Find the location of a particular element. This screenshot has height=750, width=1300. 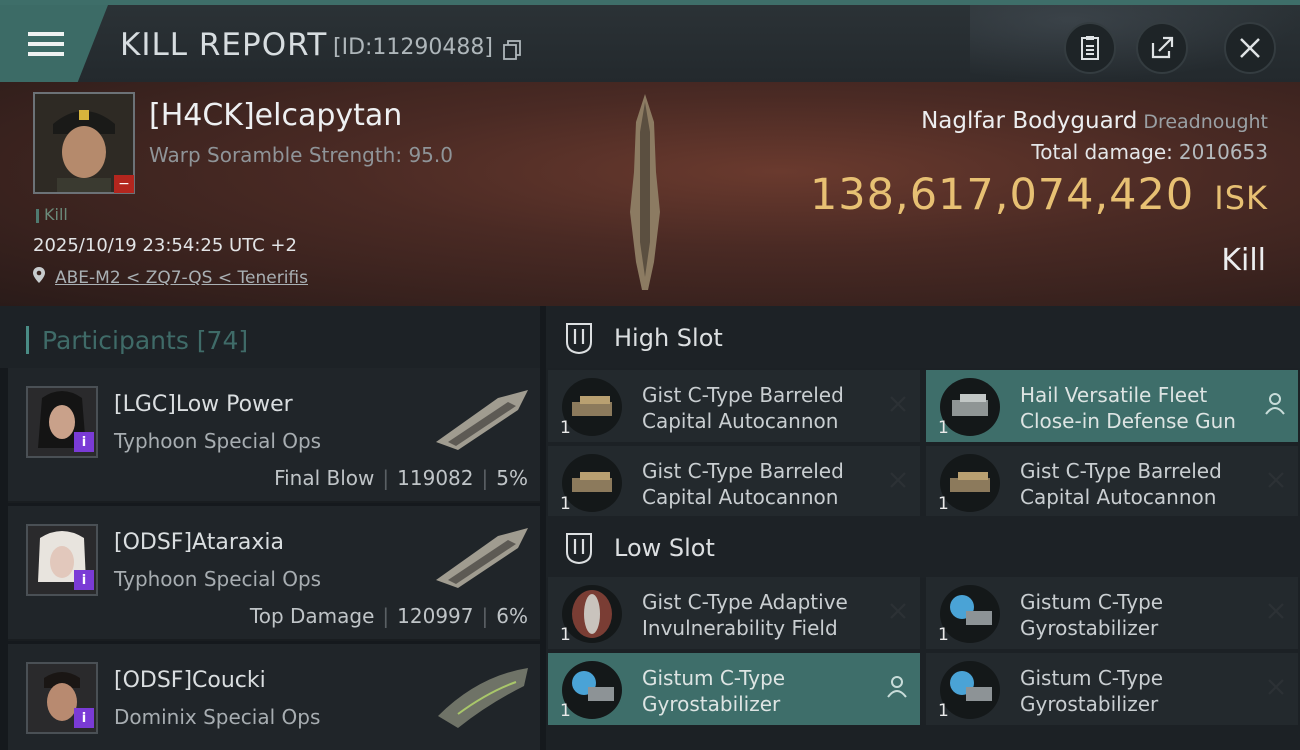

victim-name: [H4CK]elcapytan is located at coordinates (275, 115).